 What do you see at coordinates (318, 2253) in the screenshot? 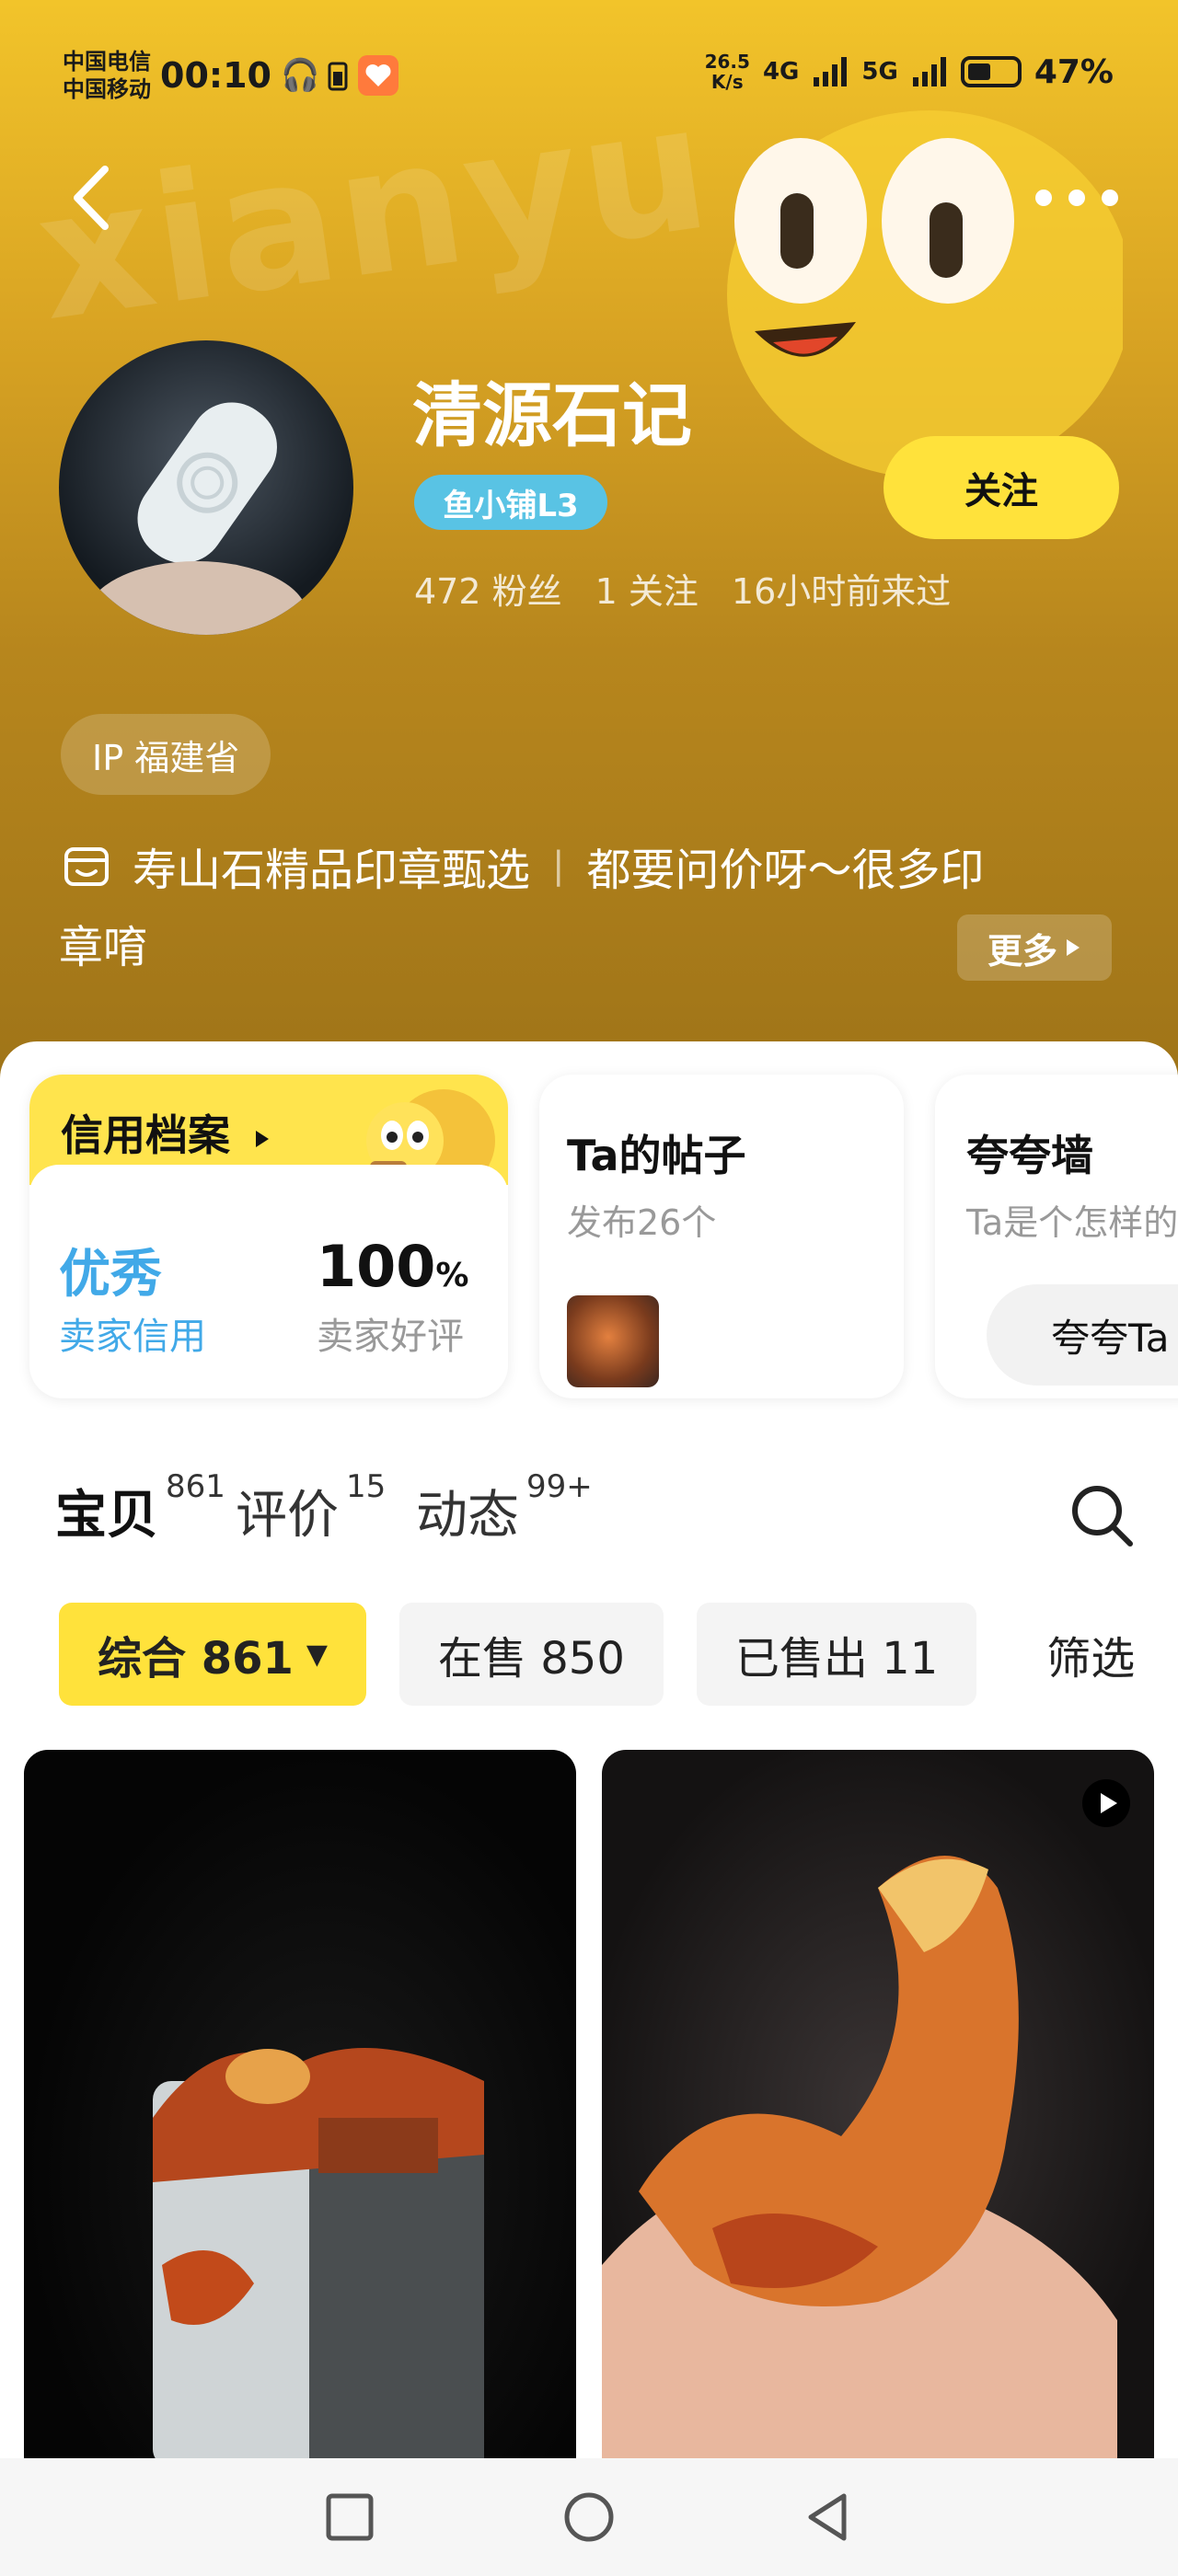
I see `product-image-seal` at bounding box center [318, 2253].